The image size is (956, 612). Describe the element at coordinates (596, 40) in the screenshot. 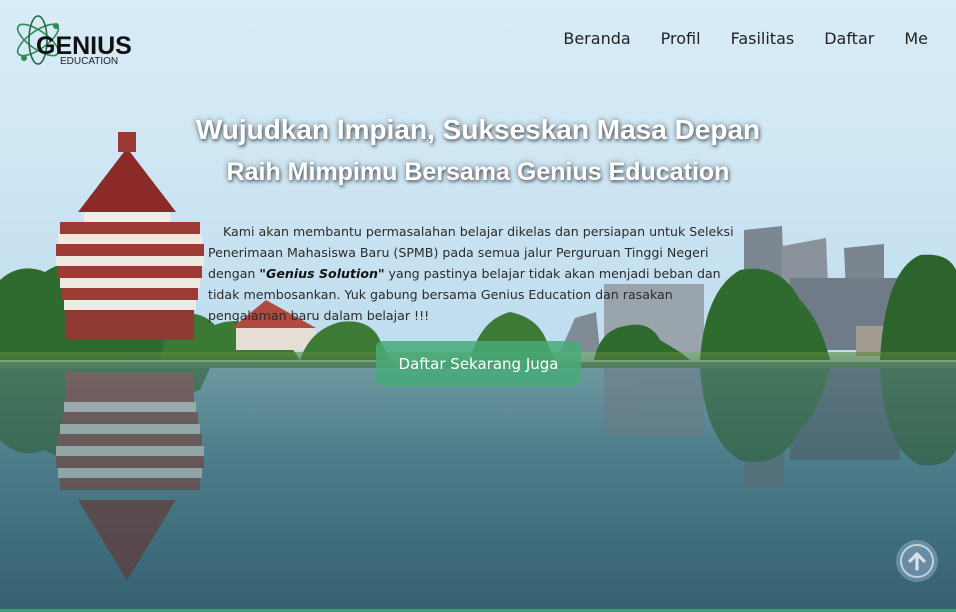

I see `nav-link-beranda: Beranda` at that location.